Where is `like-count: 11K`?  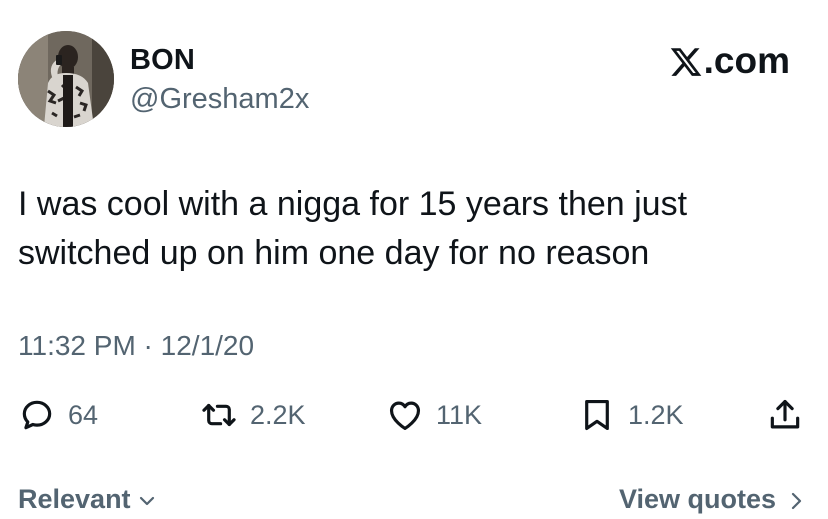 like-count: 11K is located at coordinates (459, 414).